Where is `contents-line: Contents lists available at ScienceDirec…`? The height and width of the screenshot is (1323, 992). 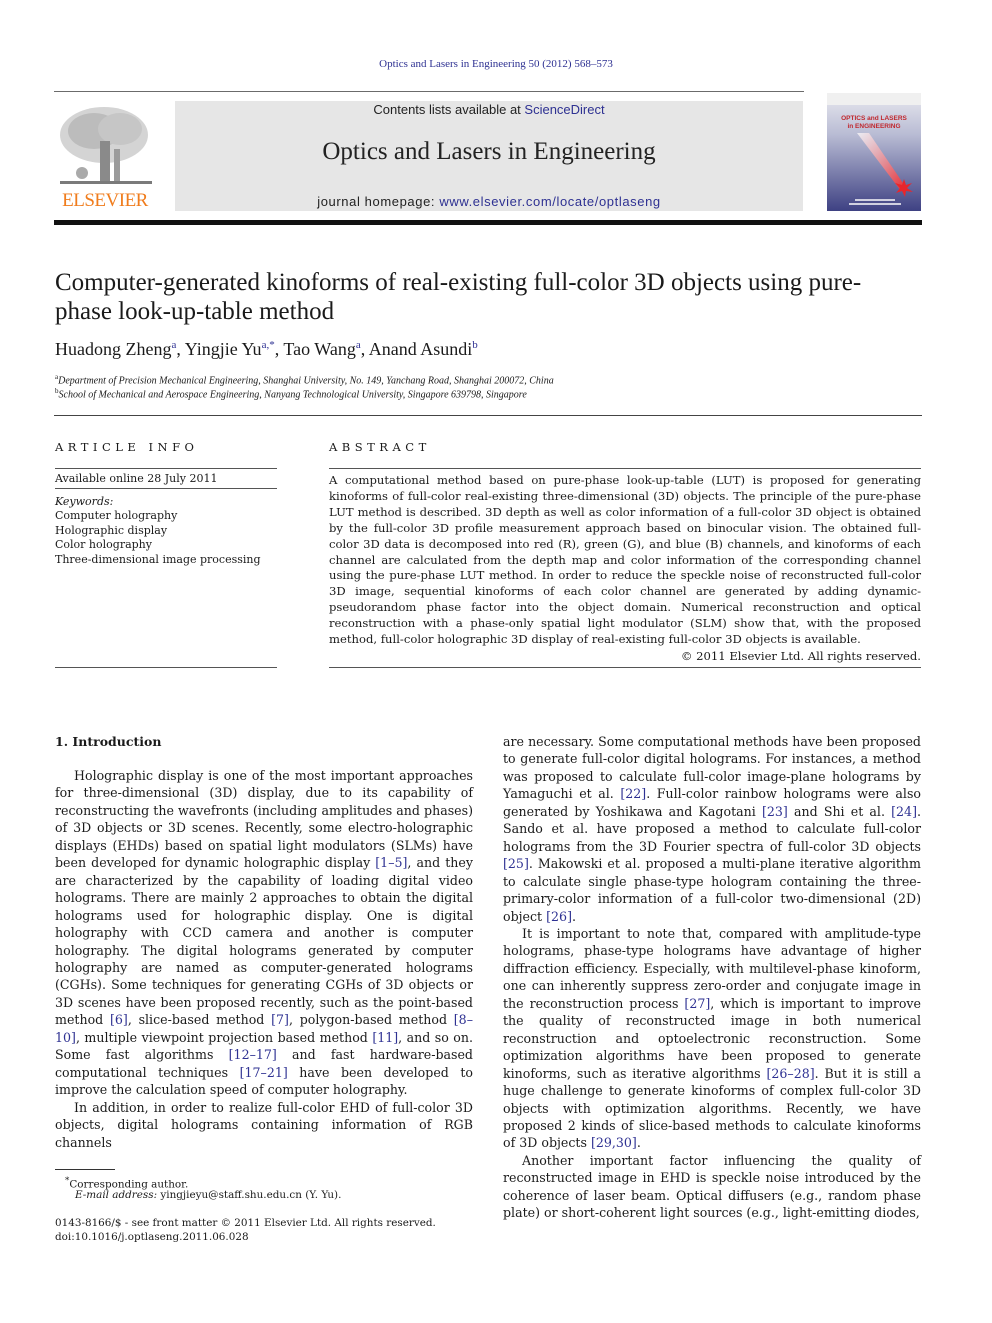 contents-line: Contents lists available at ScienceDirec… is located at coordinates (489, 109).